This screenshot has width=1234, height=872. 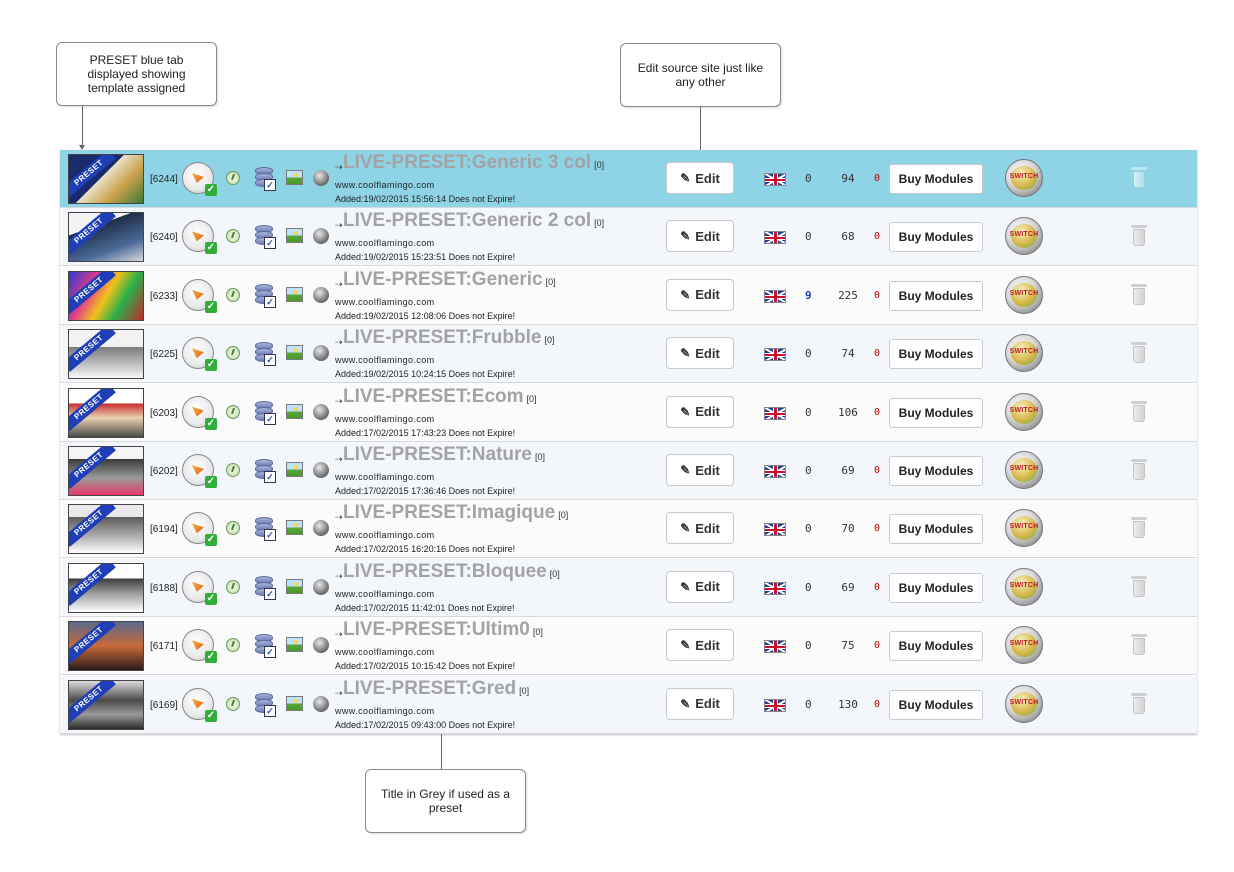 What do you see at coordinates (473, 163) in the screenshot?
I see `site-title: LIVE-PRESET:Generic 3 col [0]` at bounding box center [473, 163].